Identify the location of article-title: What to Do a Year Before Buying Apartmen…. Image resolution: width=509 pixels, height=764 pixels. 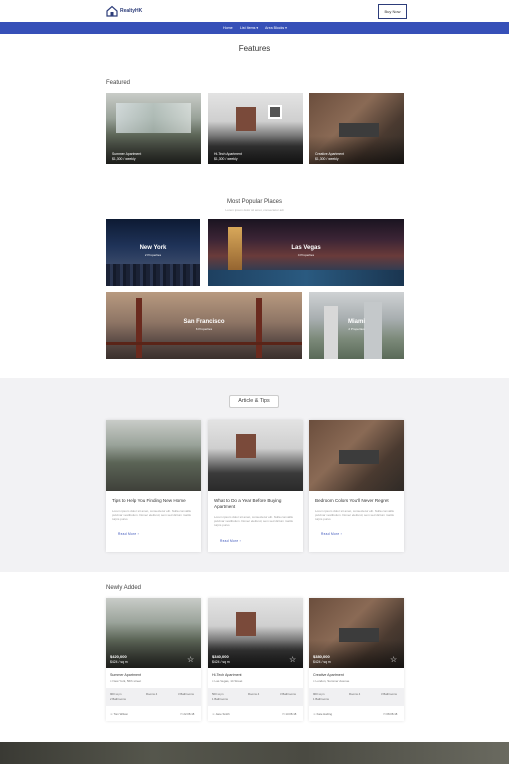
(256, 504).